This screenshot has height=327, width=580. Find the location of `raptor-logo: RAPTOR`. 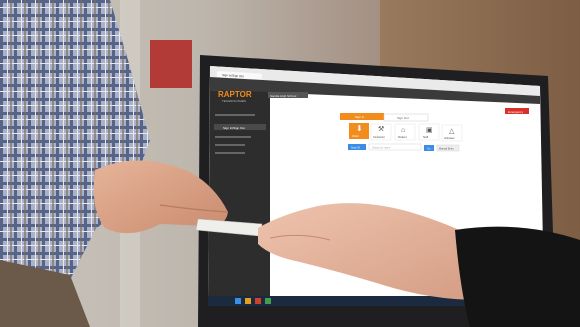

raptor-logo: RAPTOR is located at coordinates (235, 94).